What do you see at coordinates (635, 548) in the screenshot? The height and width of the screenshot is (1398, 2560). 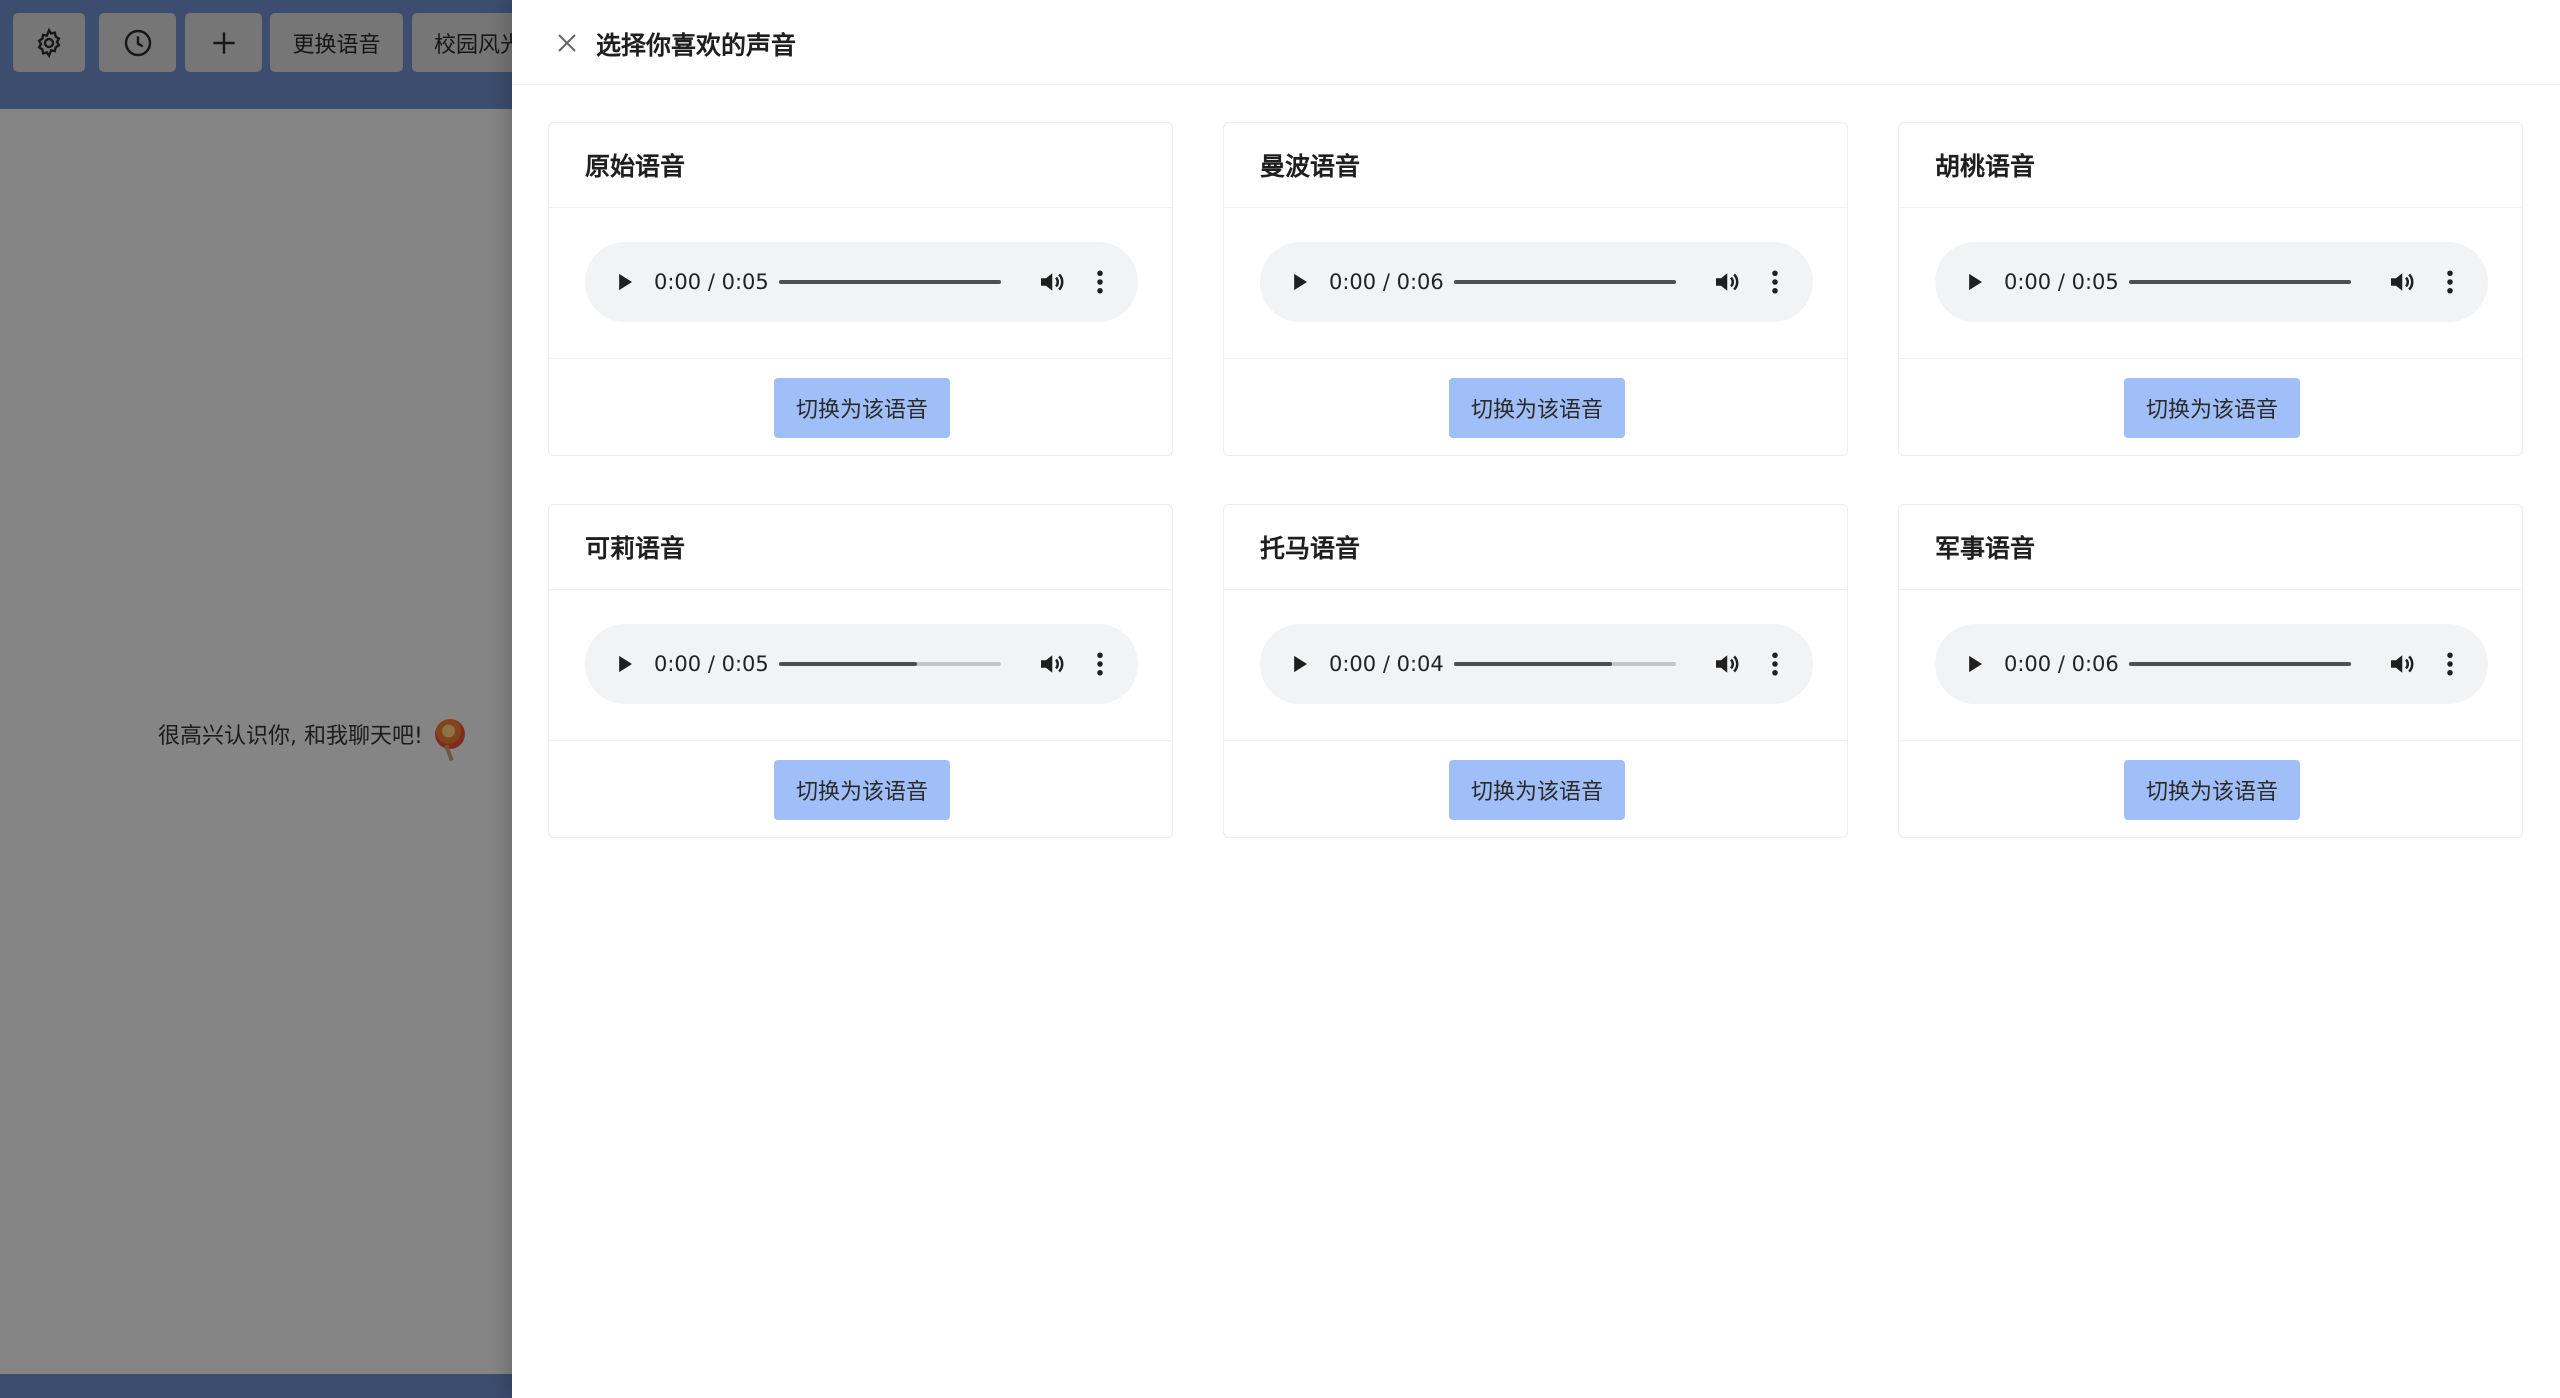 I see `voice-name: 可莉语音` at bounding box center [635, 548].